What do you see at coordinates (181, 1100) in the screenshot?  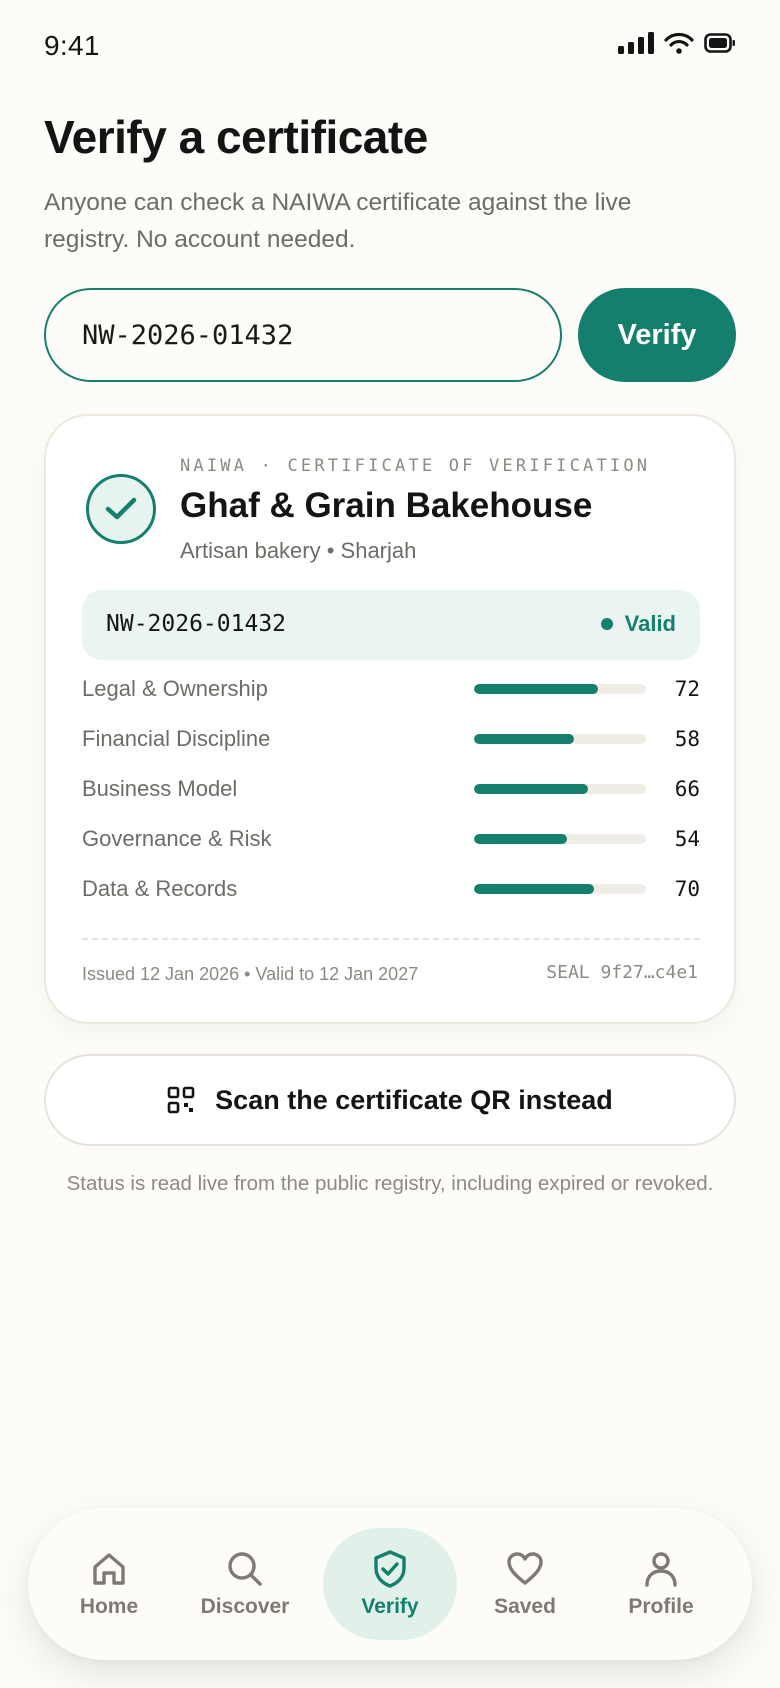 I see `qr-code-icon` at bounding box center [181, 1100].